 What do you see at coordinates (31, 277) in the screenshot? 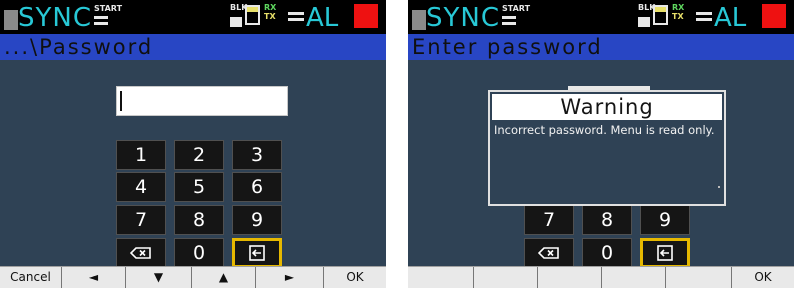
I see `cancel-softkey: Cancel` at bounding box center [31, 277].